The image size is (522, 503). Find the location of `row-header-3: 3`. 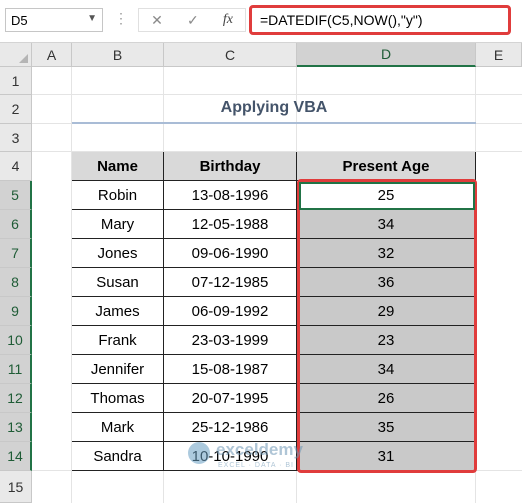

row-header-3: 3 is located at coordinates (16, 138).